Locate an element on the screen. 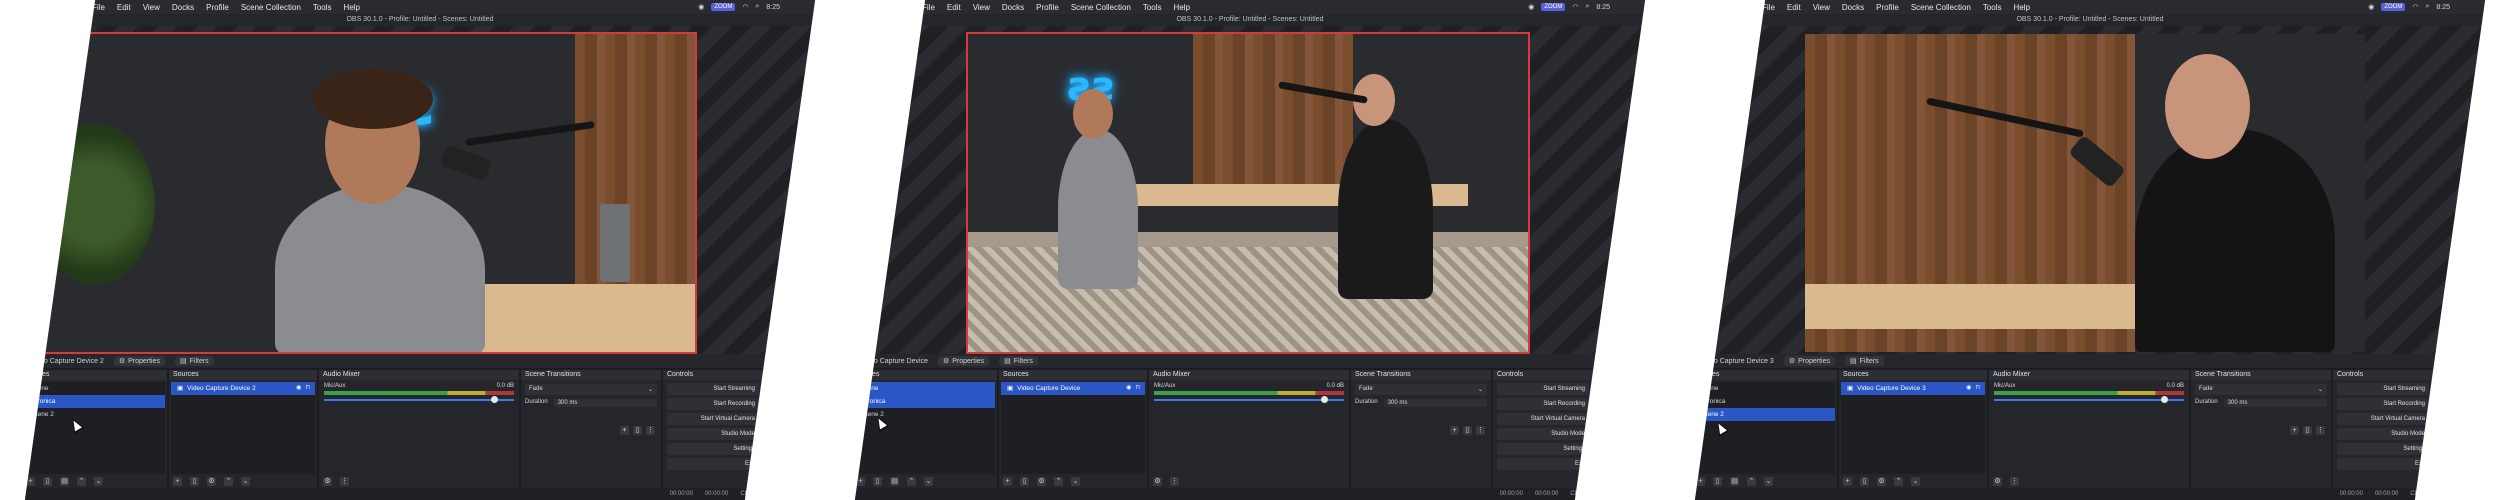 This screenshot has height=500, width=2500. video-preview is located at coordinates (2085, 193).